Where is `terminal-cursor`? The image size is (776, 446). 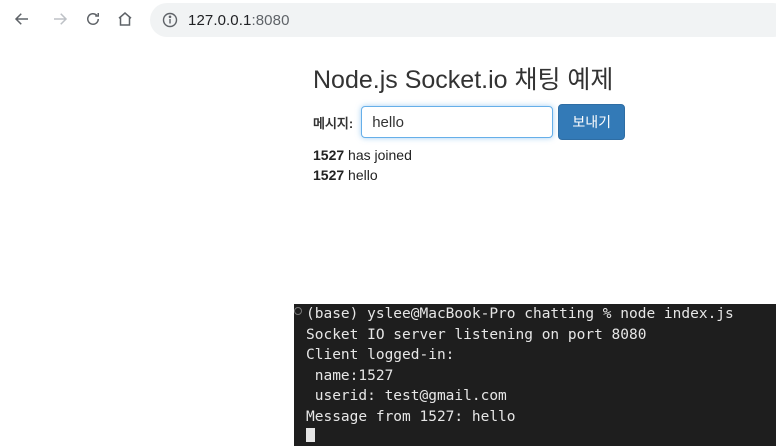 terminal-cursor is located at coordinates (310, 435).